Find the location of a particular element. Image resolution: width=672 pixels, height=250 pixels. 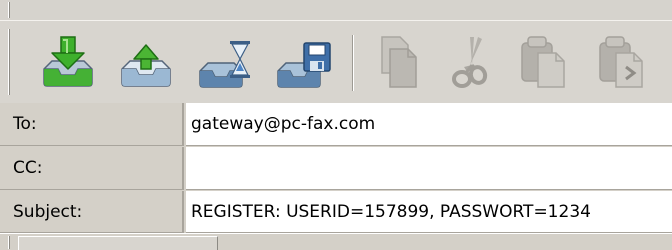

copy-icon is located at coordinates (399, 62).